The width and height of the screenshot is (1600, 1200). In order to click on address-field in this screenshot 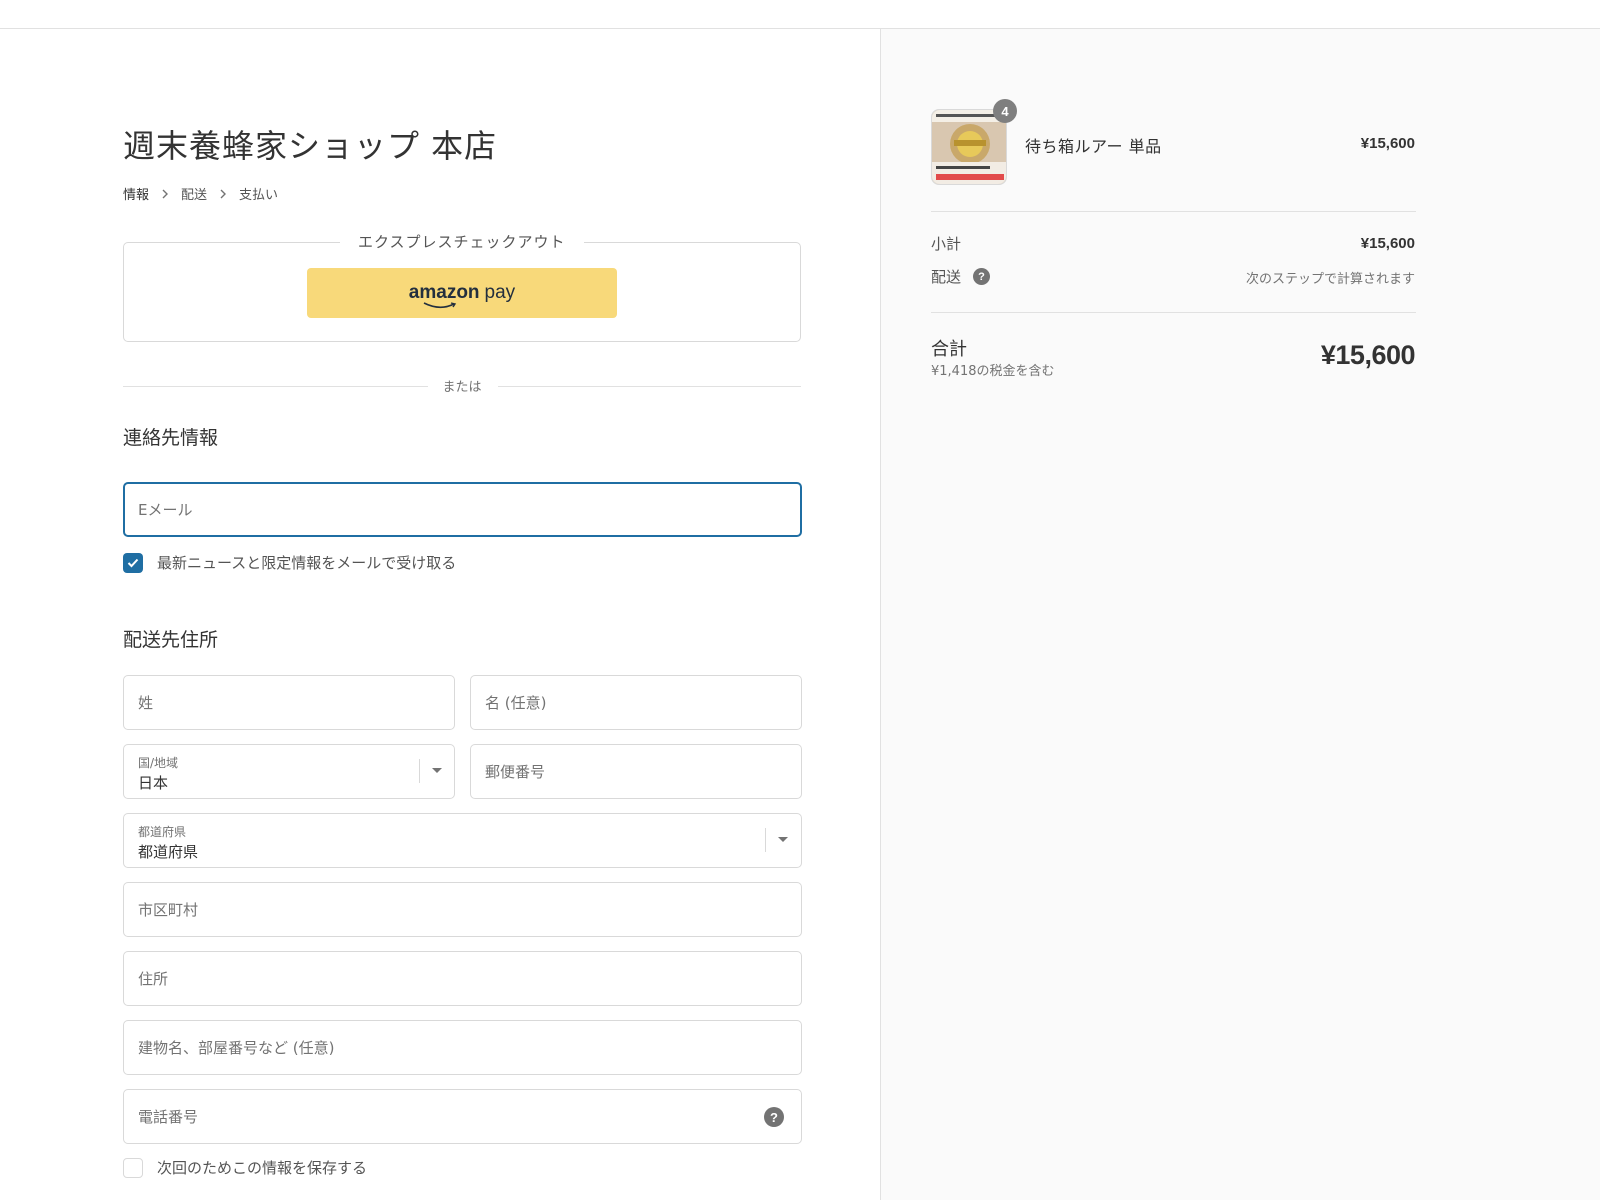, I will do `click(462, 978)`.